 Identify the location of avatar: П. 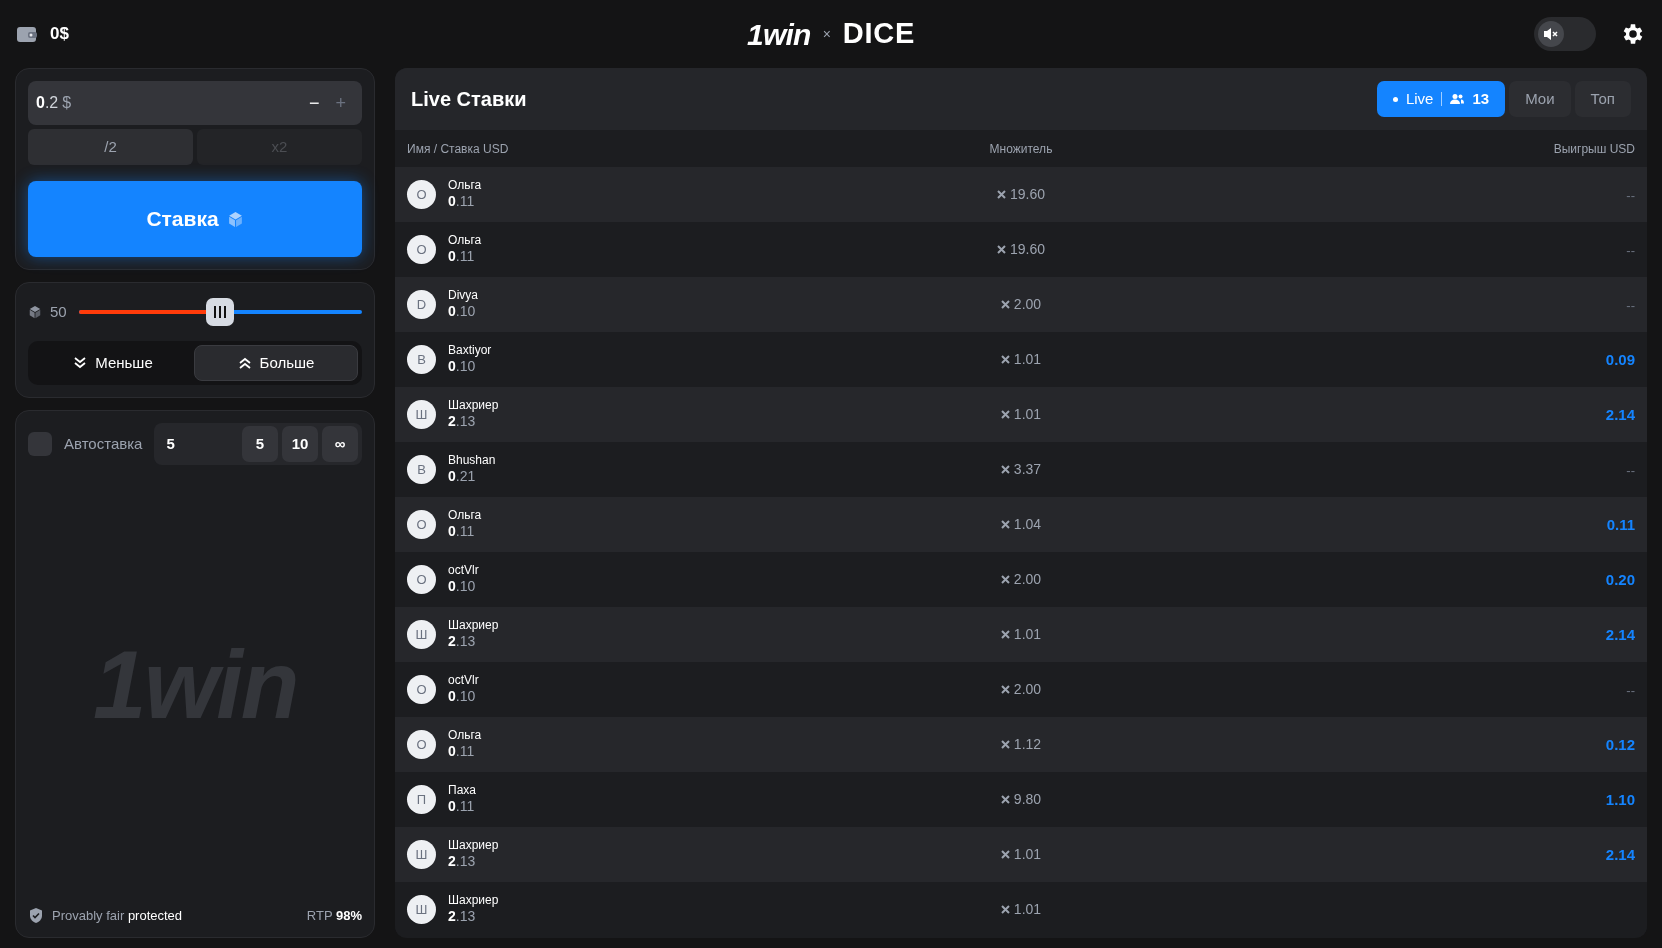
(421, 799).